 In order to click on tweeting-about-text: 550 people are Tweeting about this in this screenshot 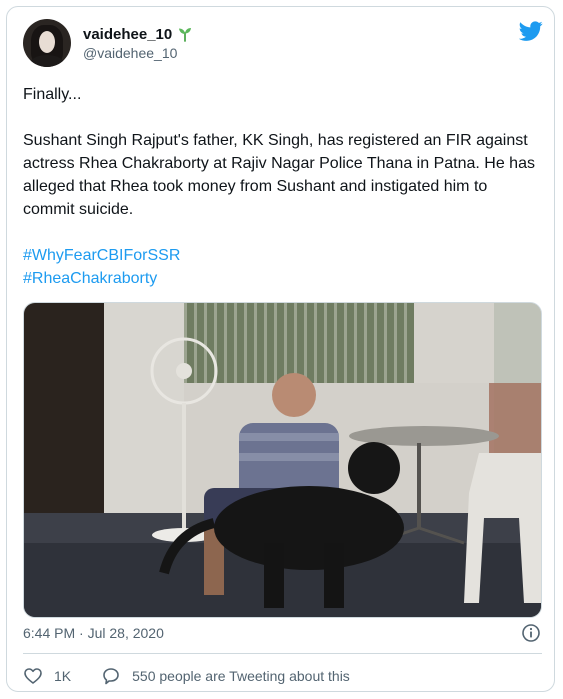, I will do `click(241, 676)`.